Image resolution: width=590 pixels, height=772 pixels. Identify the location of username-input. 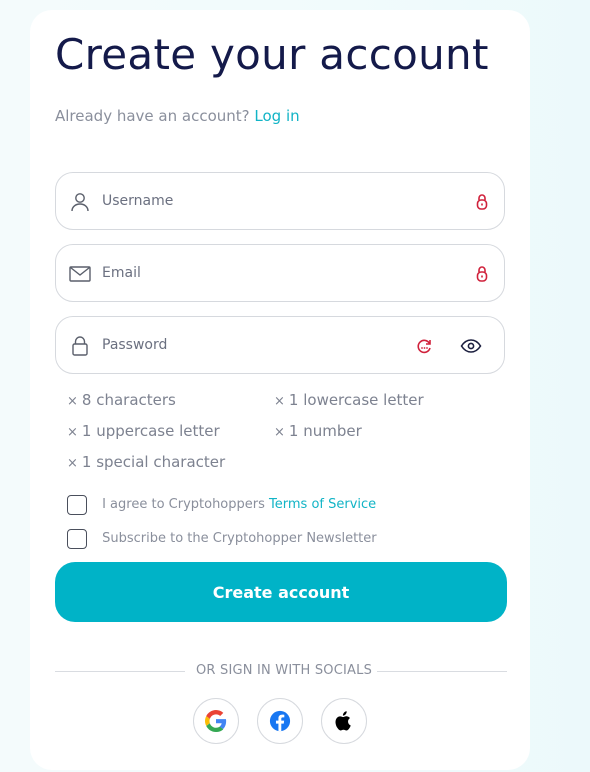
(252, 201).